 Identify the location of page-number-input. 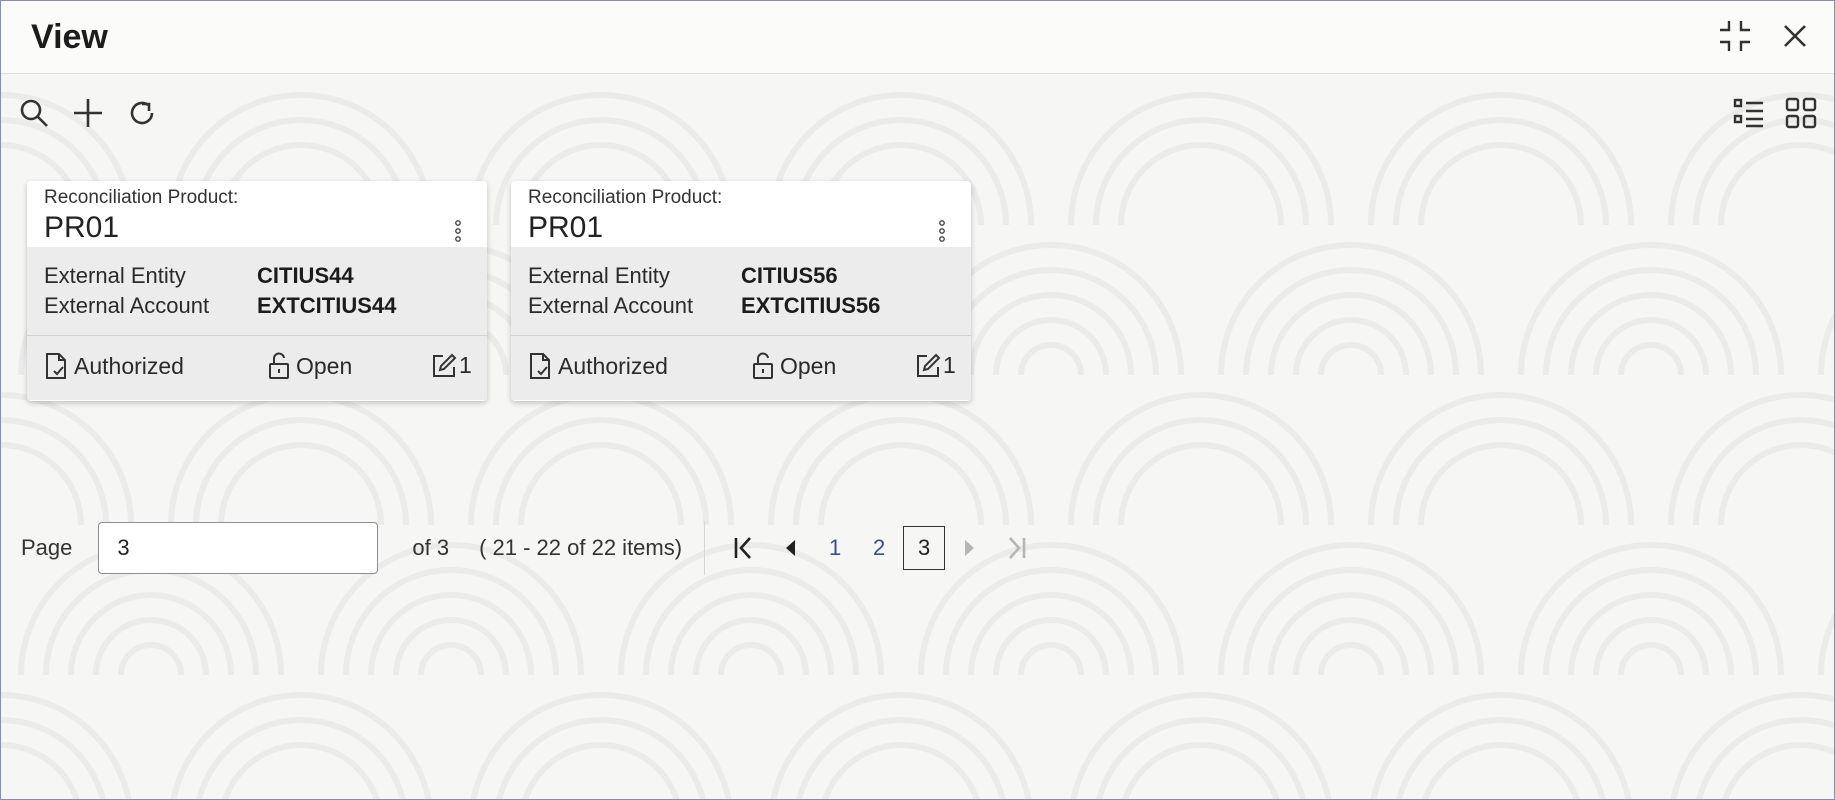
(238, 548).